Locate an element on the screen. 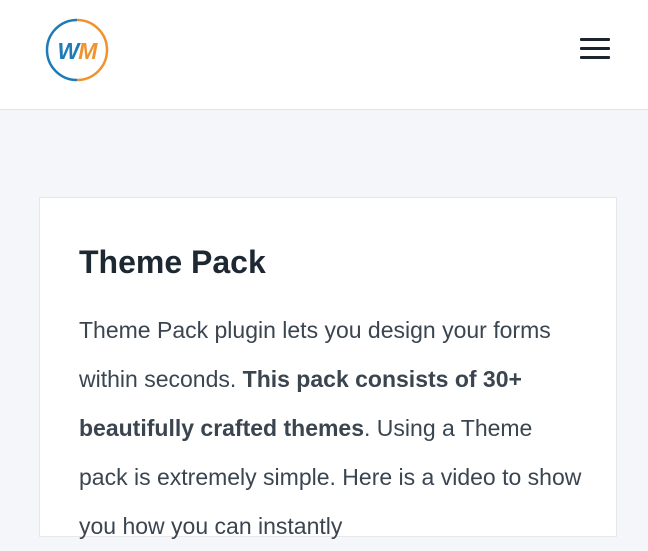 The height and width of the screenshot is (551, 648). wm-logo-icon: WM is located at coordinates (77, 50).